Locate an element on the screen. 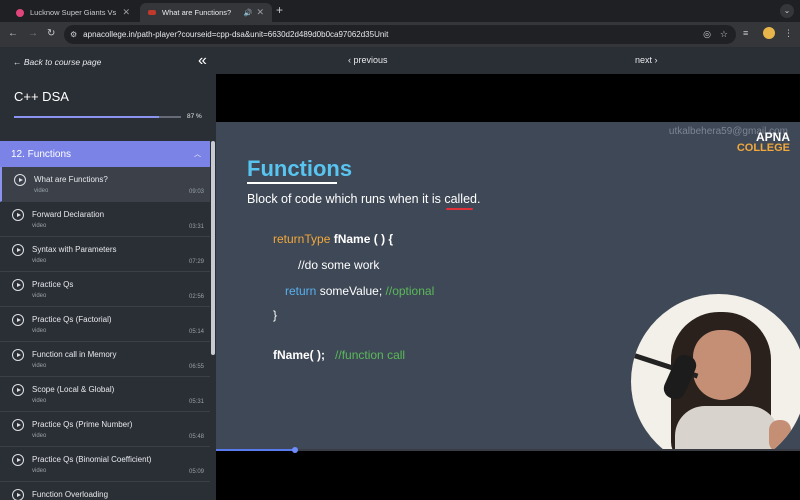 The width and height of the screenshot is (800, 500). lesson-title: Practice Qs (Binomial Coefficient) is located at coordinates (92, 459).